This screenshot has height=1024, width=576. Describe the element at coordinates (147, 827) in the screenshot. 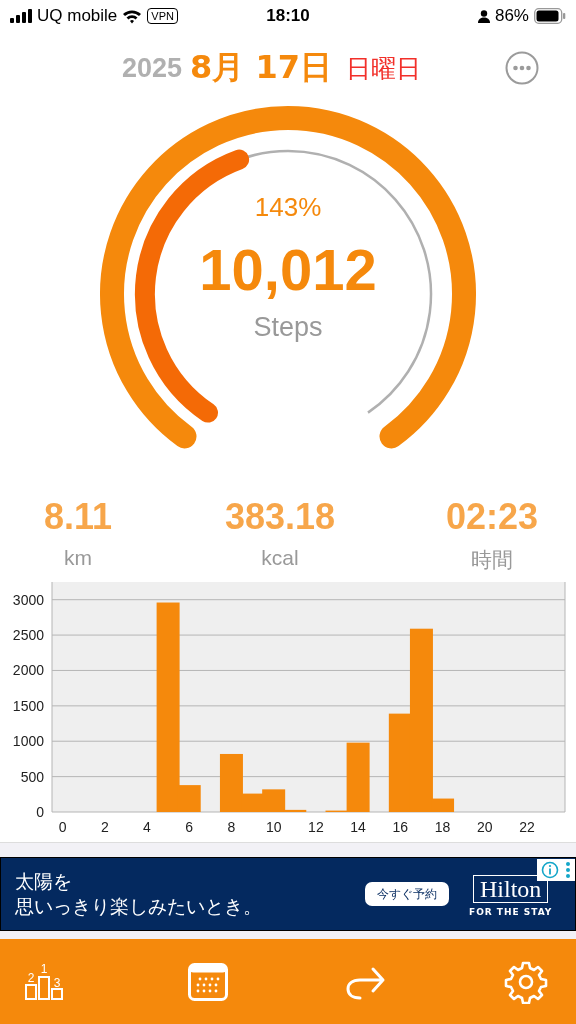

I see `x-tick-label: 4` at that location.